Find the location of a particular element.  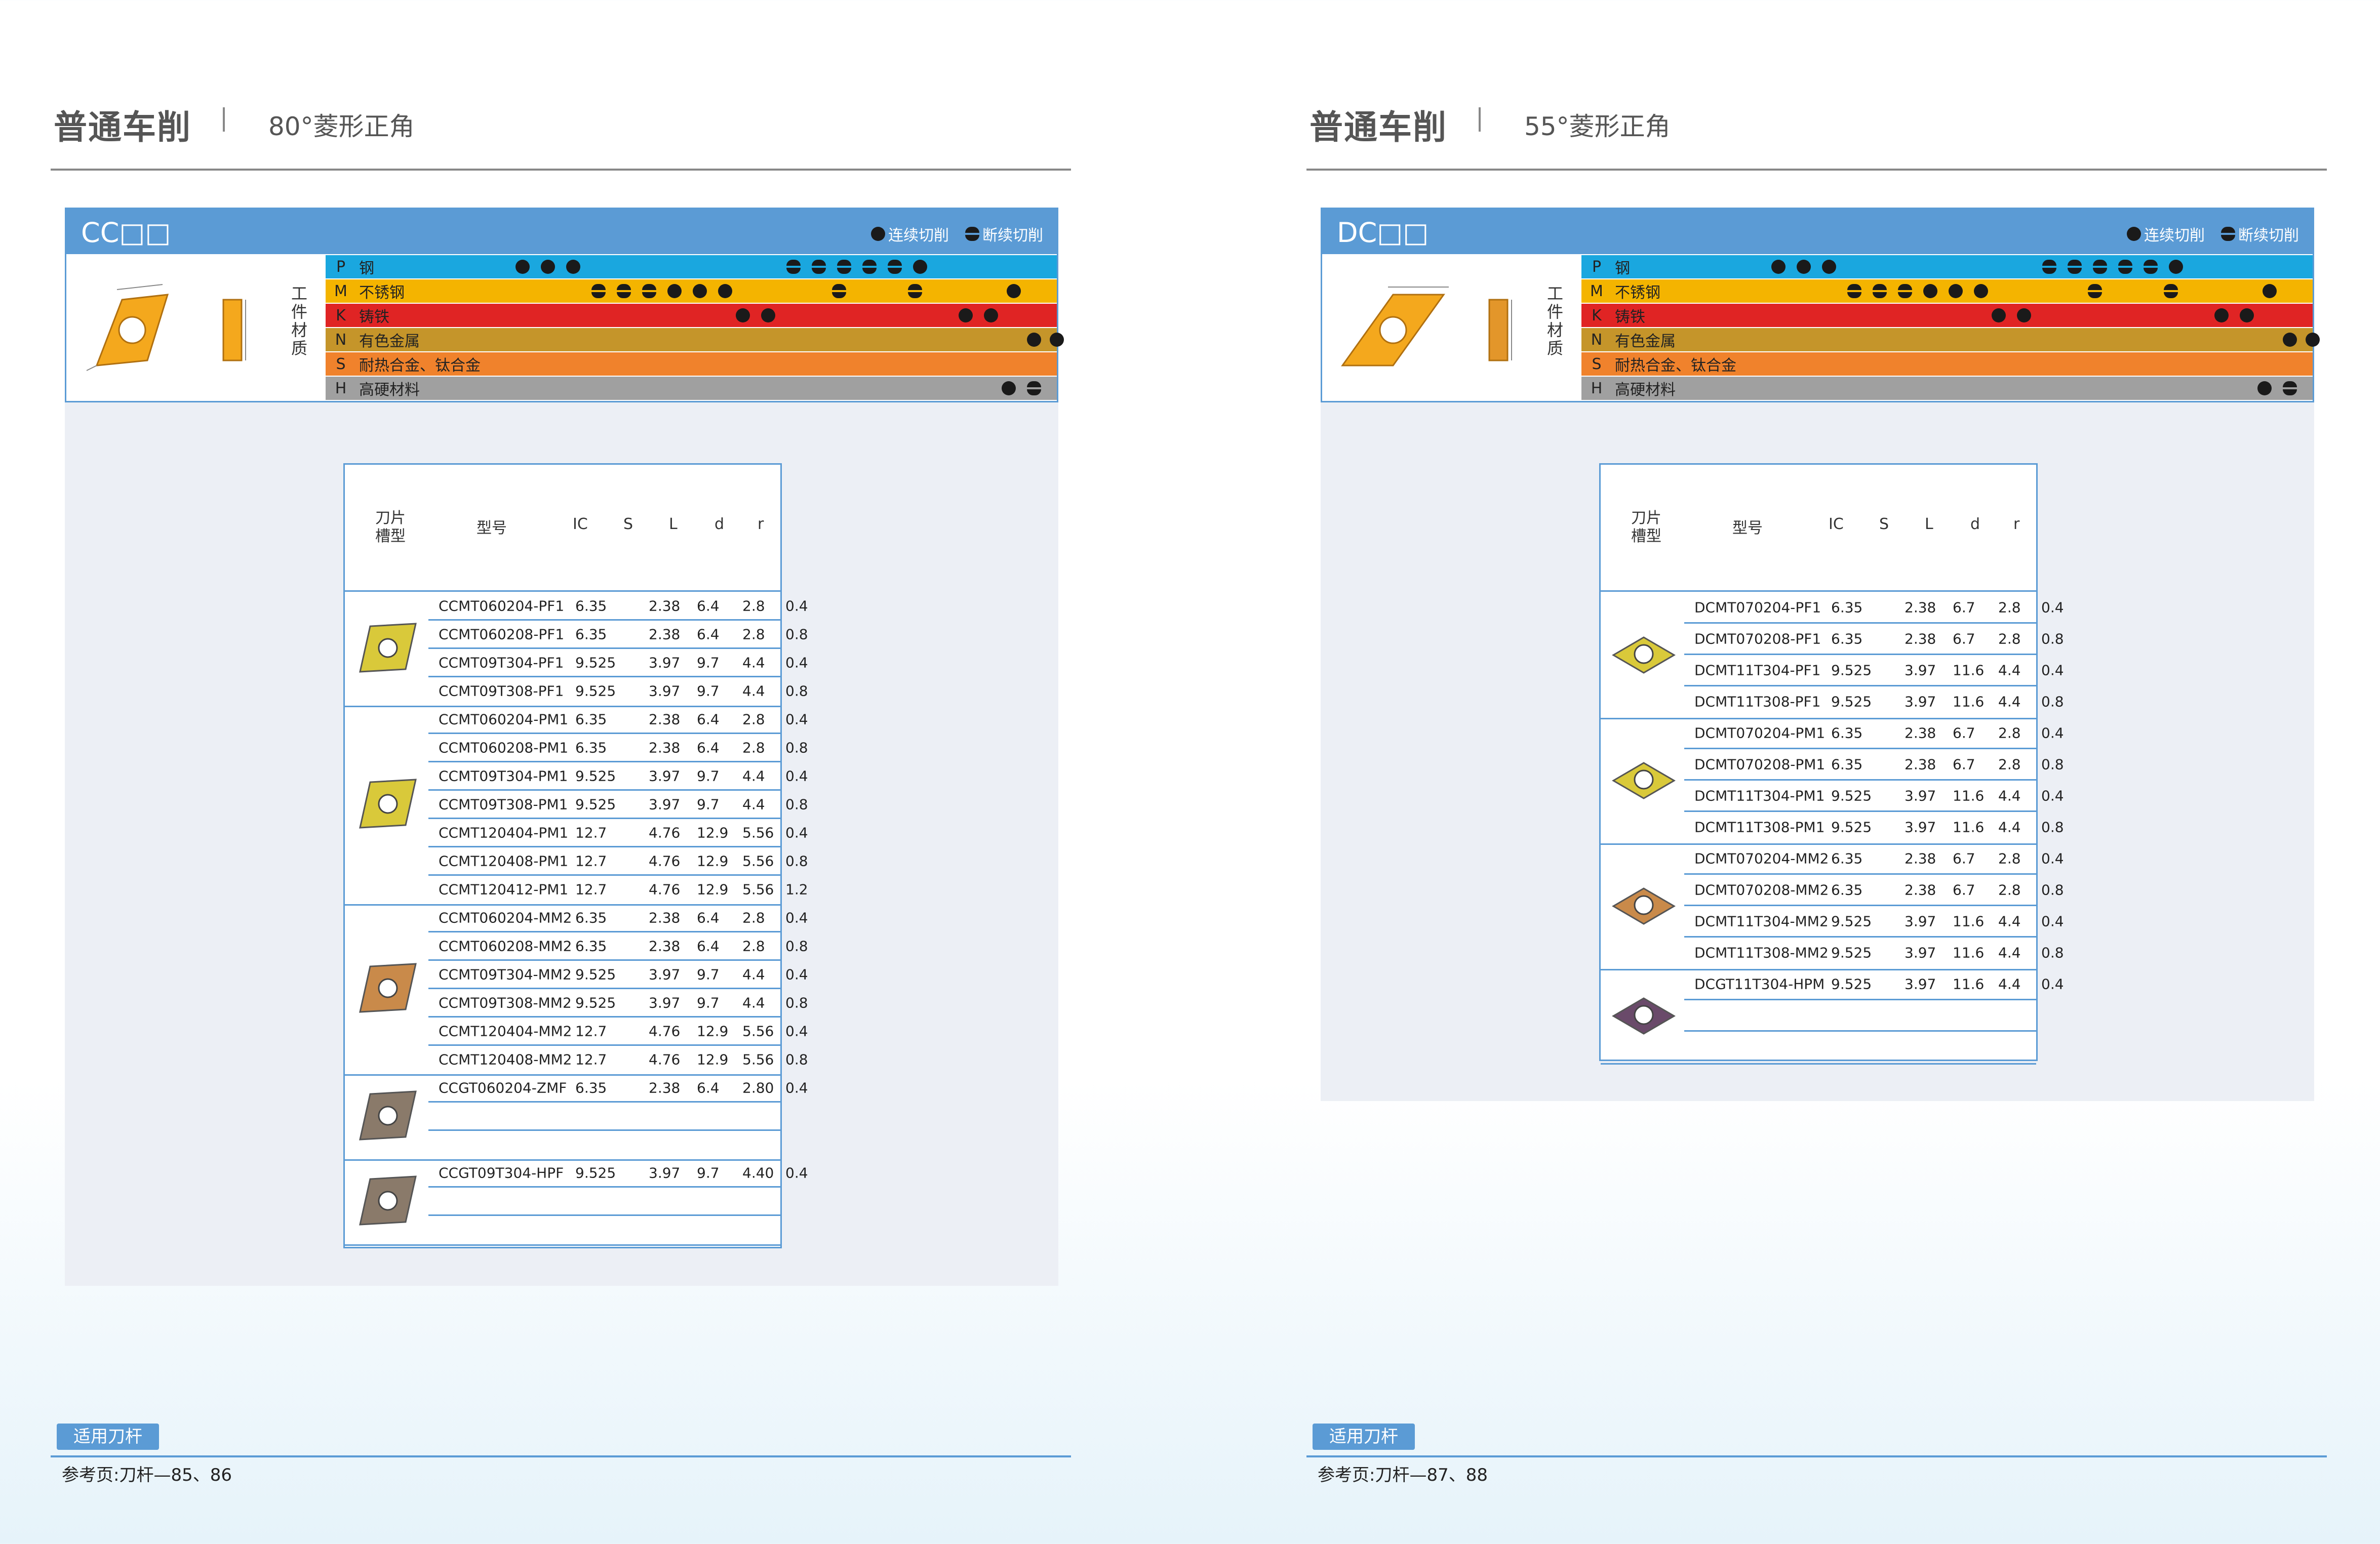

table-row: DCMT070208-PF1 6.35 2.38 6.7 2.8 0.8 is located at coordinates (1874, 639).